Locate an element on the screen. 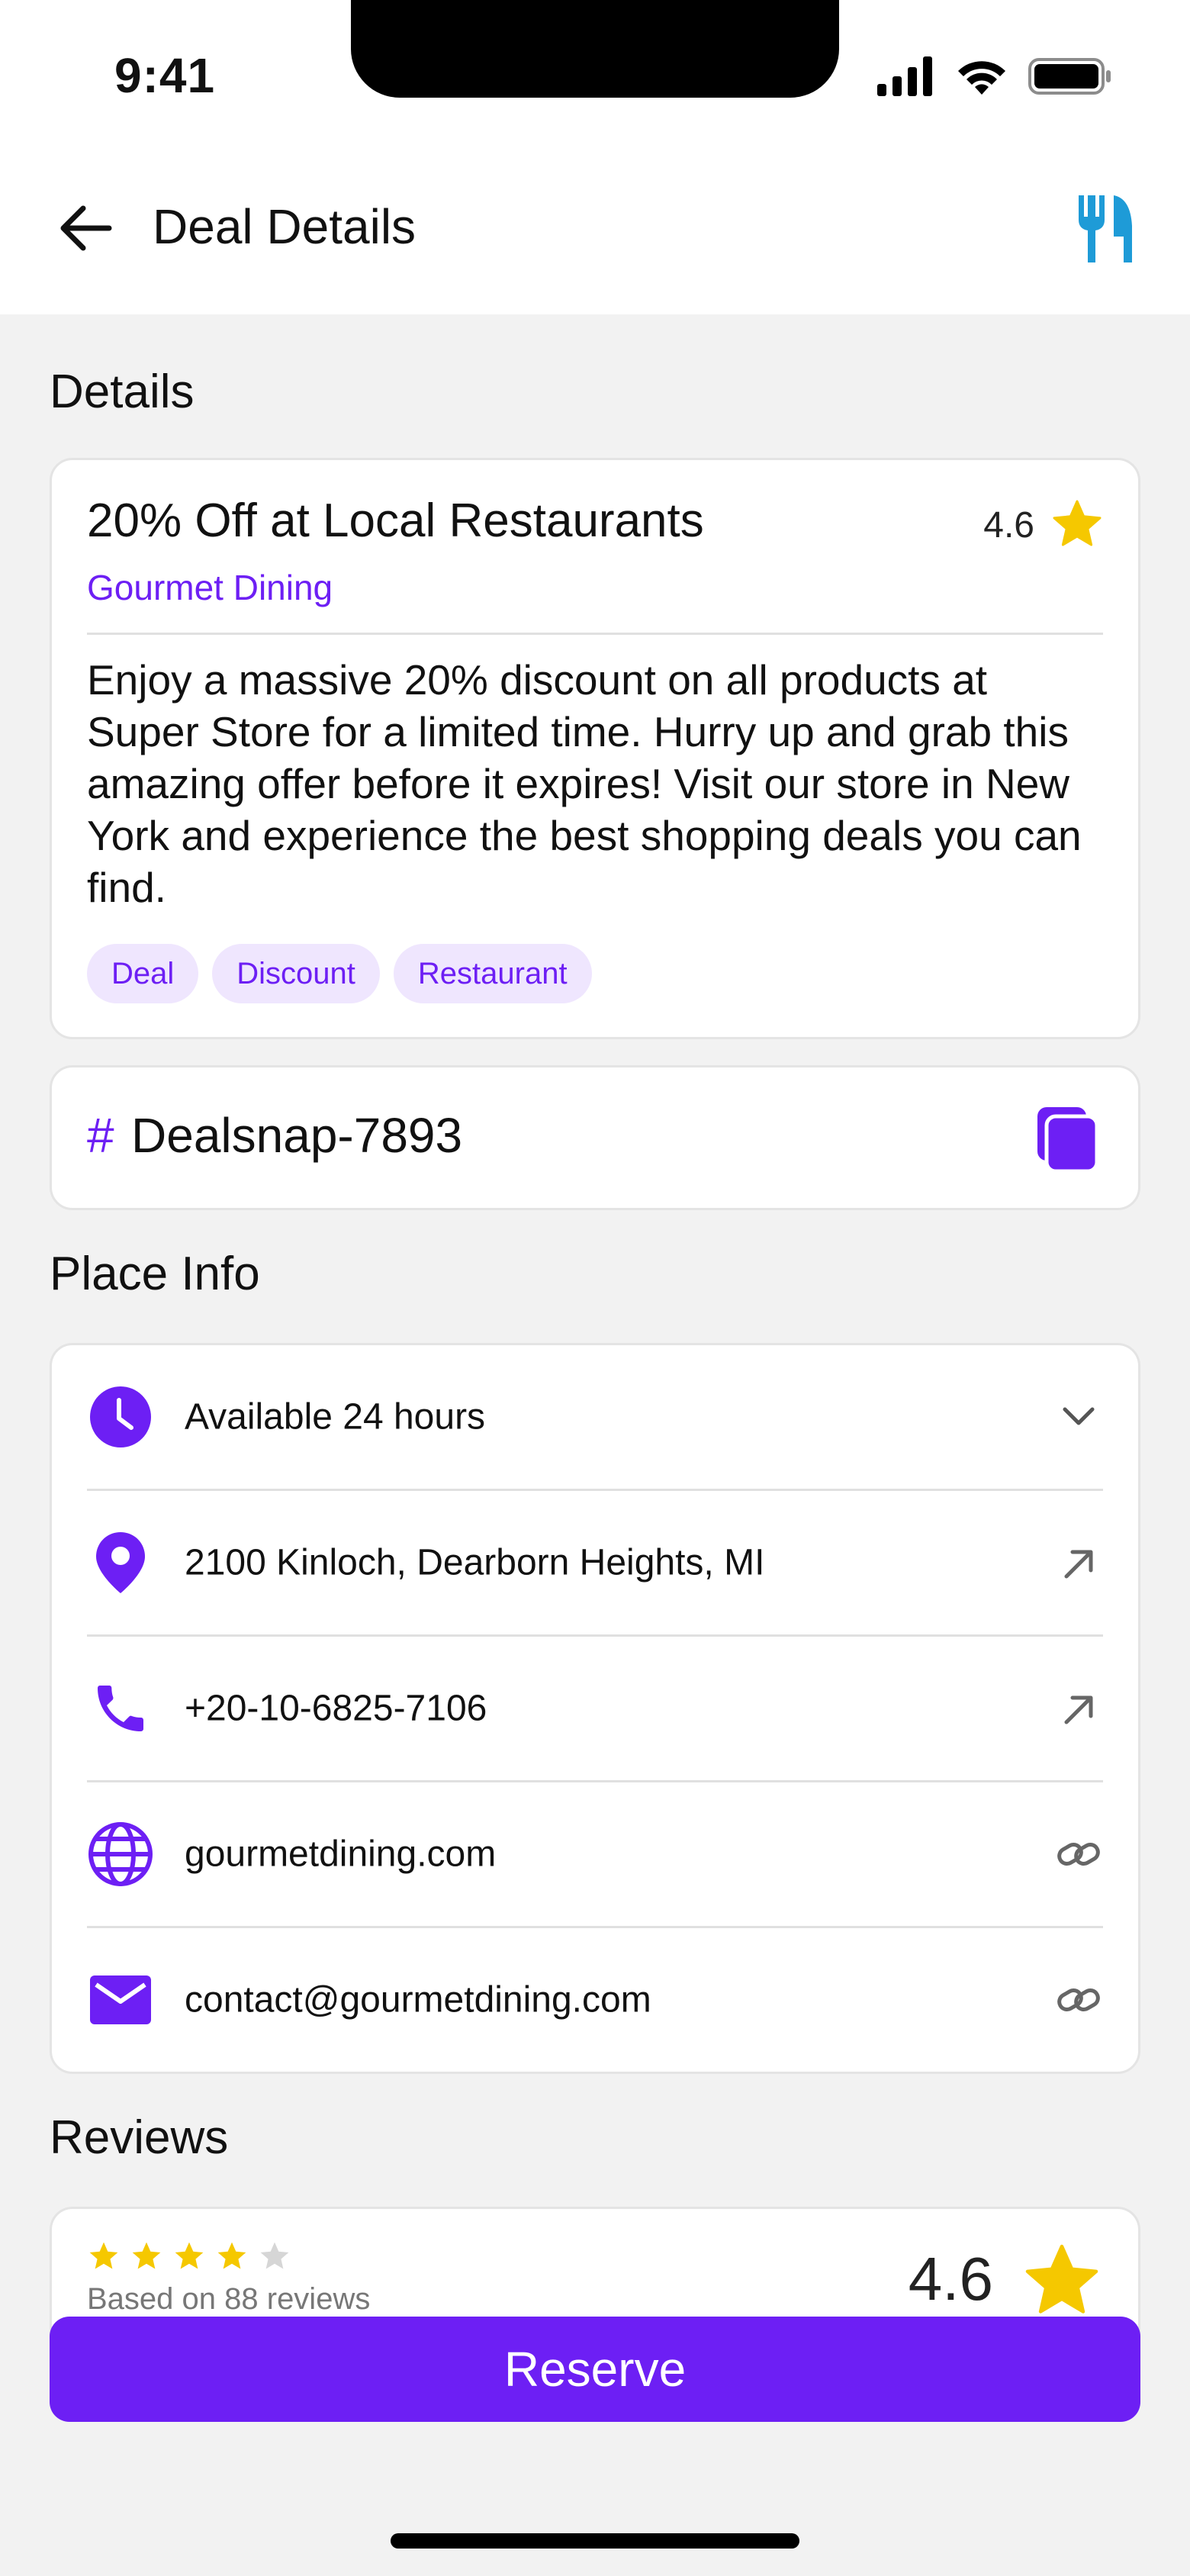  tag-chip: Restaurant is located at coordinates (492, 973).